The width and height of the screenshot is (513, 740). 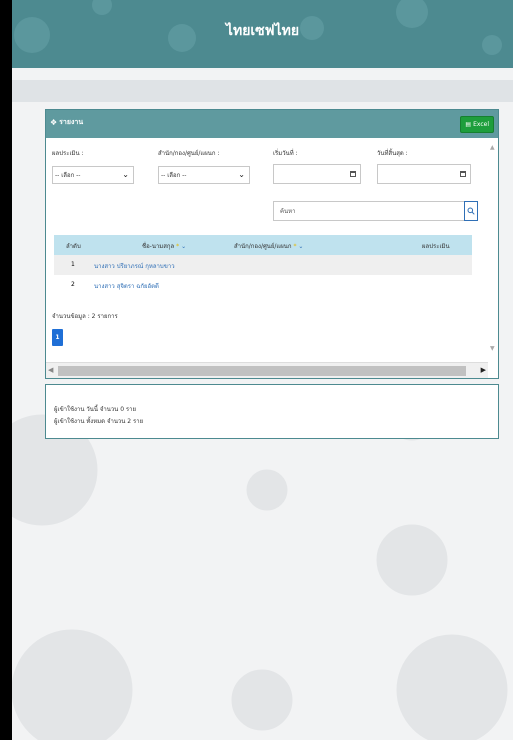 What do you see at coordinates (493, 245) in the screenshot?
I see `vertical-scrollbar: ▲ ▼` at bounding box center [493, 245].